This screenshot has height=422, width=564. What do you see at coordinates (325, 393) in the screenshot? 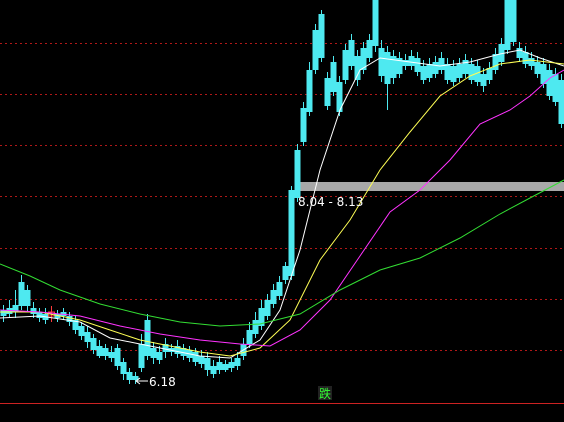
I see `signal-badge-label: 跌` at bounding box center [325, 393].